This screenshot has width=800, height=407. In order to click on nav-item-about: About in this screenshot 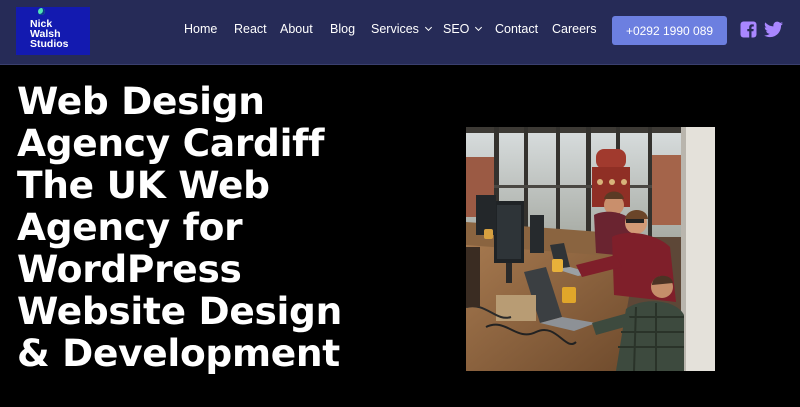, I will do `click(296, 29)`.